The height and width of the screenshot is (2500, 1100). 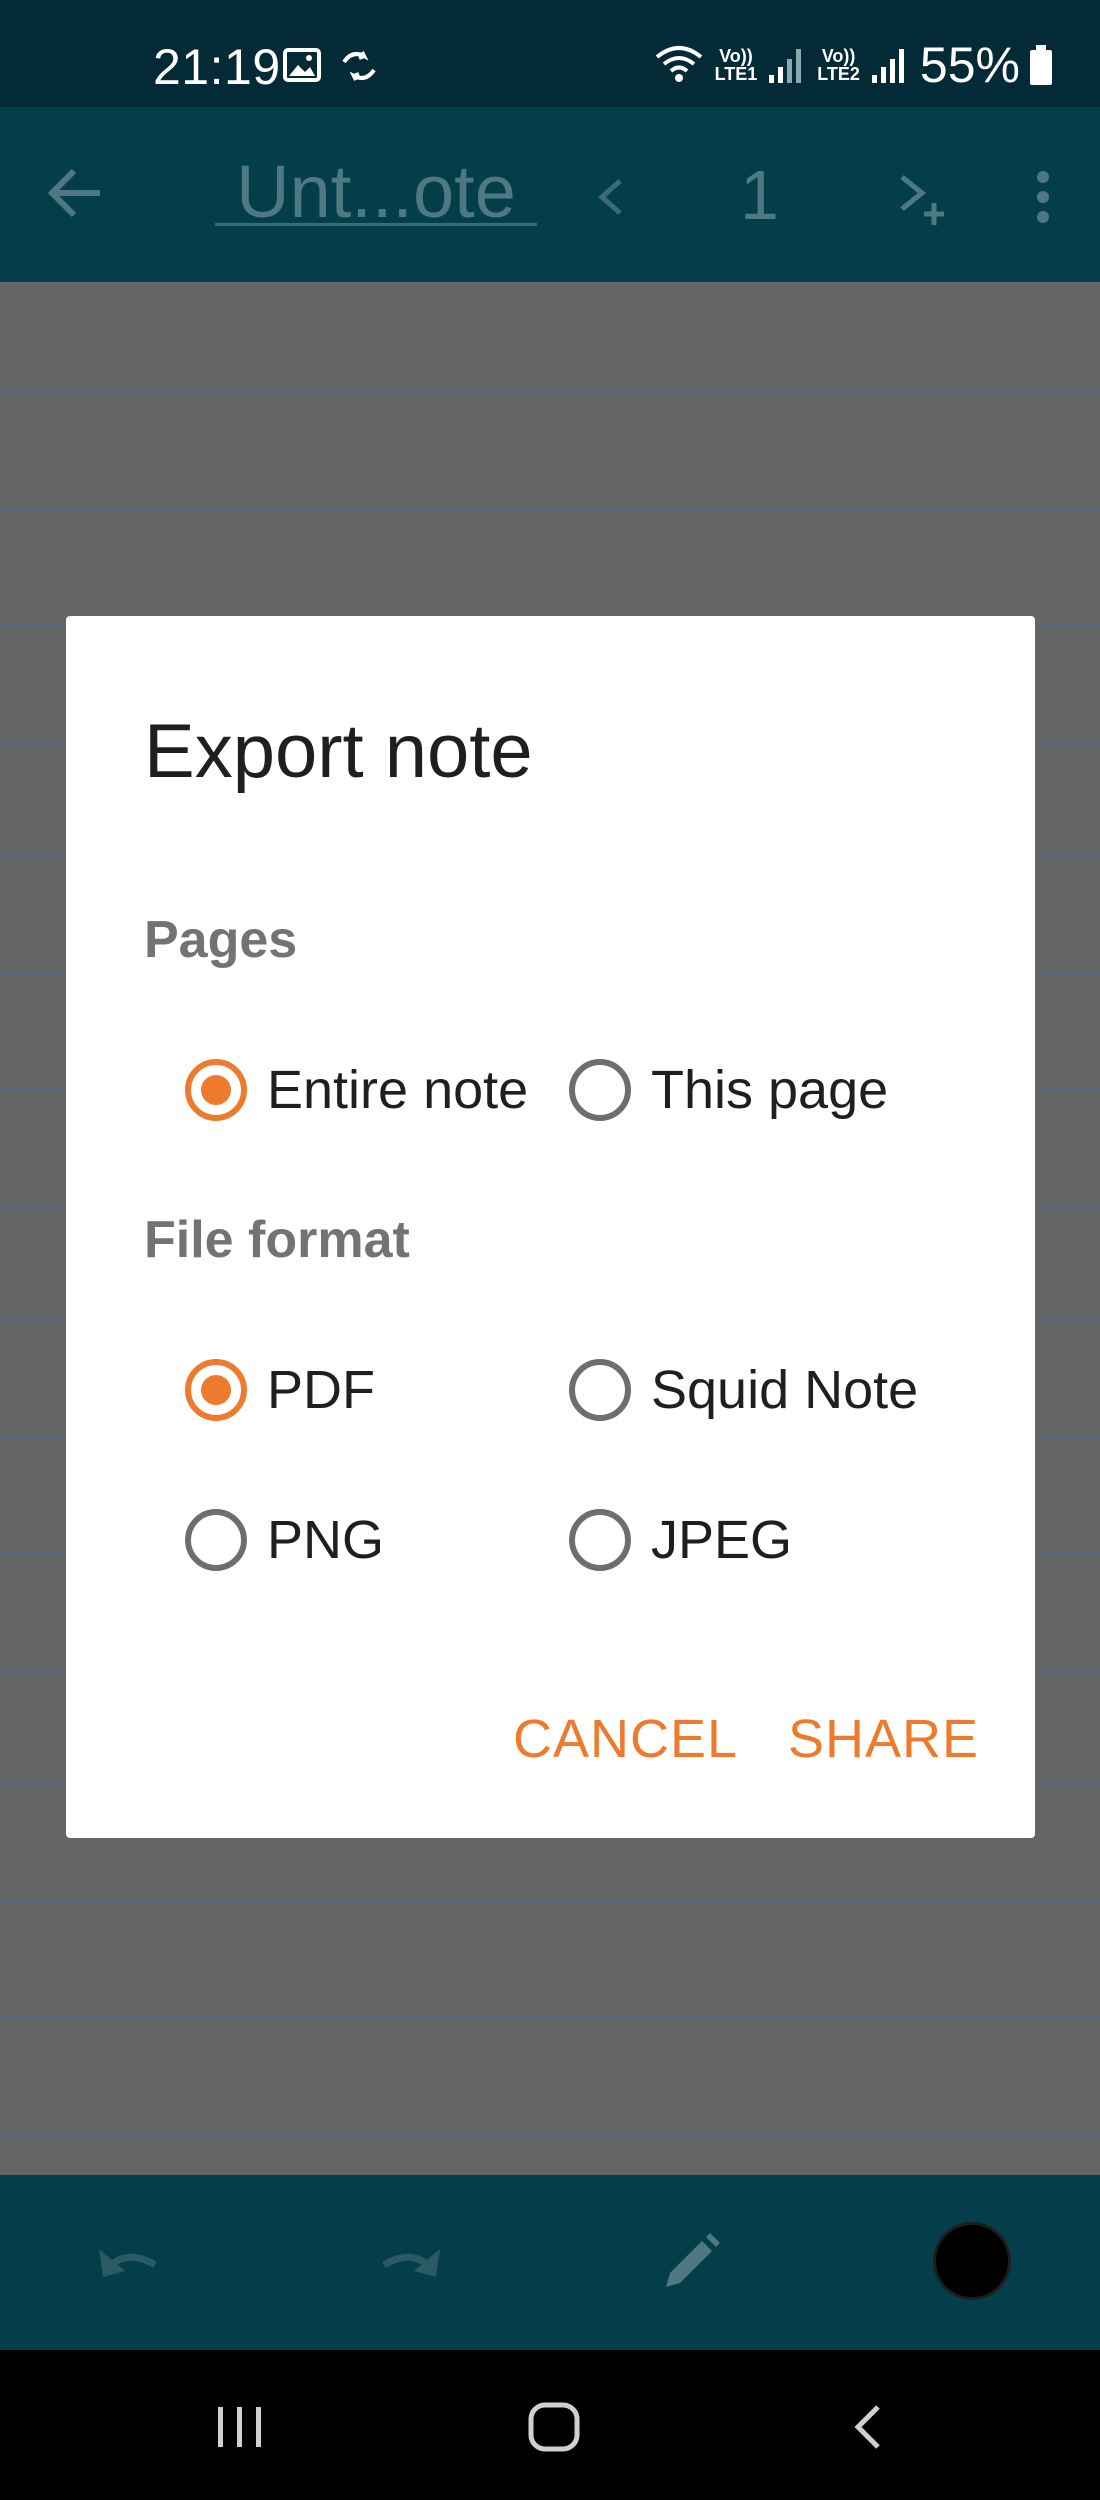 What do you see at coordinates (969, 65) in the screenshot?
I see `battery-percent: 55%` at bounding box center [969, 65].